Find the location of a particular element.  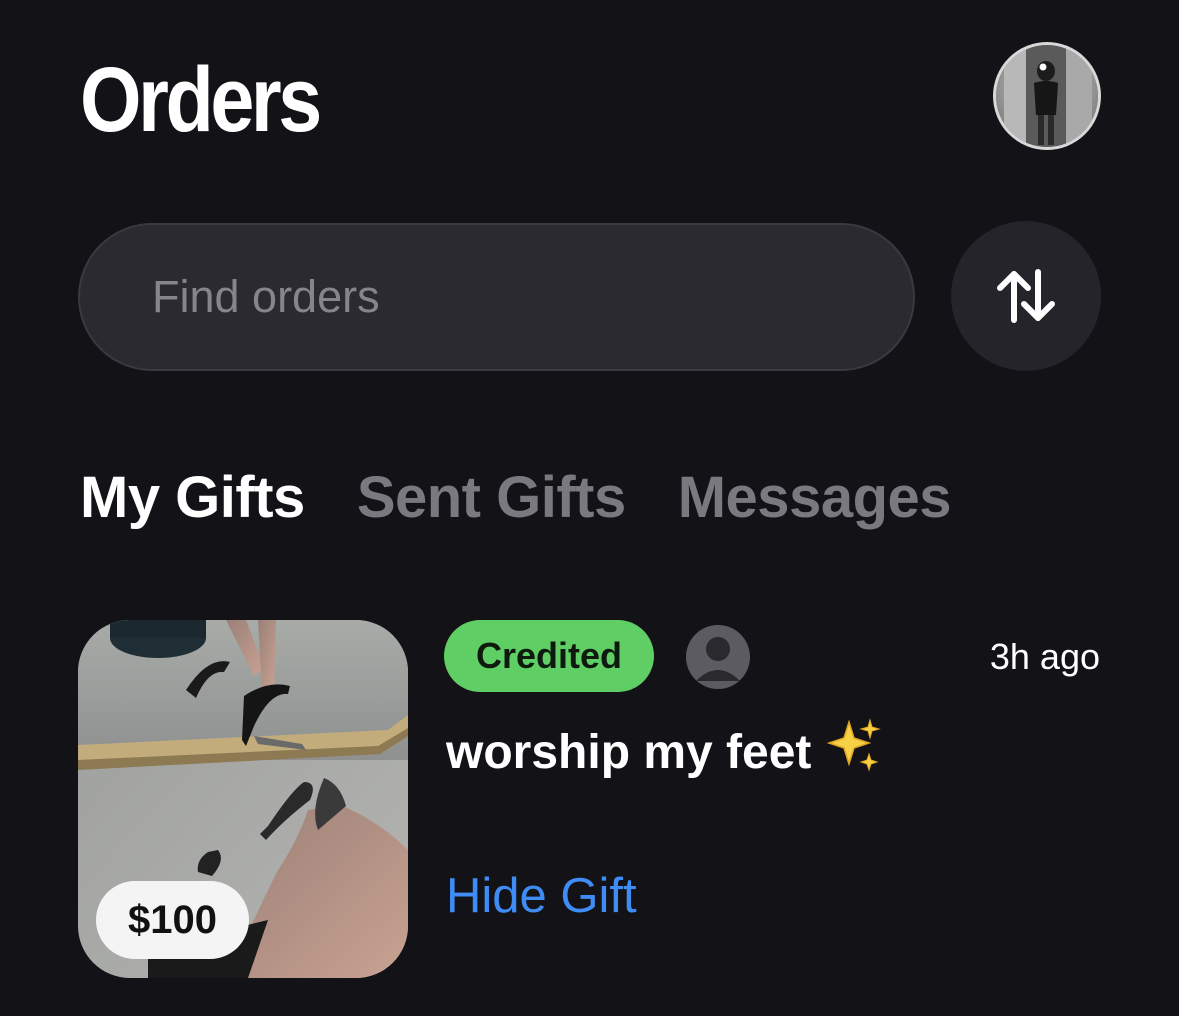

tab-messages: Messages is located at coordinates (815, 498).